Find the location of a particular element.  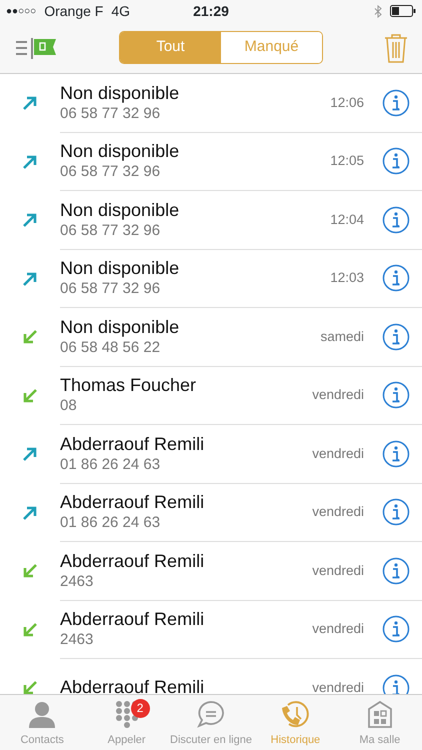

tab-bar-item: Ma salle is located at coordinates (380, 722).